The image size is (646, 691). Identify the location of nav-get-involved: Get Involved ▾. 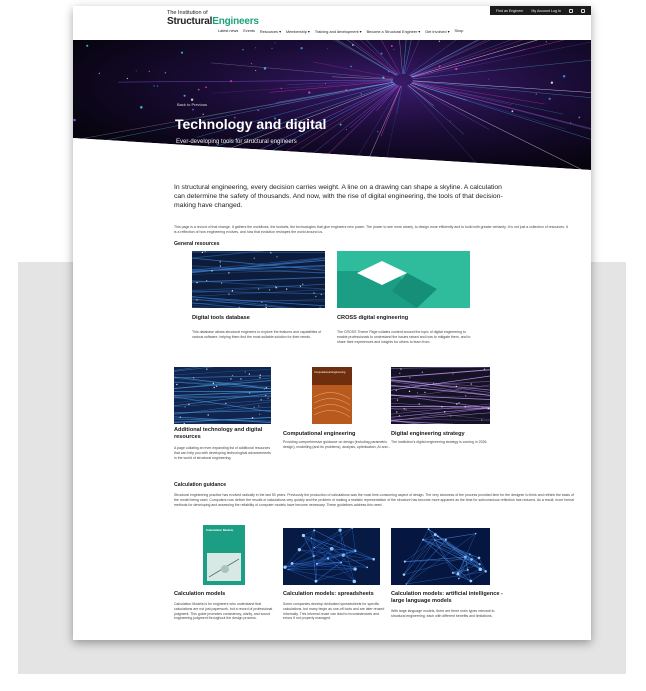
(437, 31).